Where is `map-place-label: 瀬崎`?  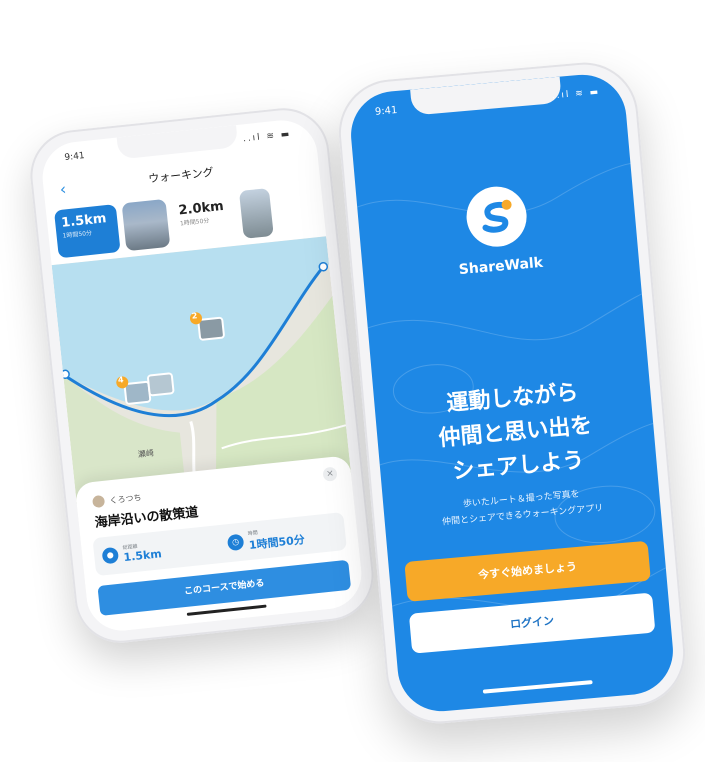
map-place-label: 瀬崎 is located at coordinates (146, 454).